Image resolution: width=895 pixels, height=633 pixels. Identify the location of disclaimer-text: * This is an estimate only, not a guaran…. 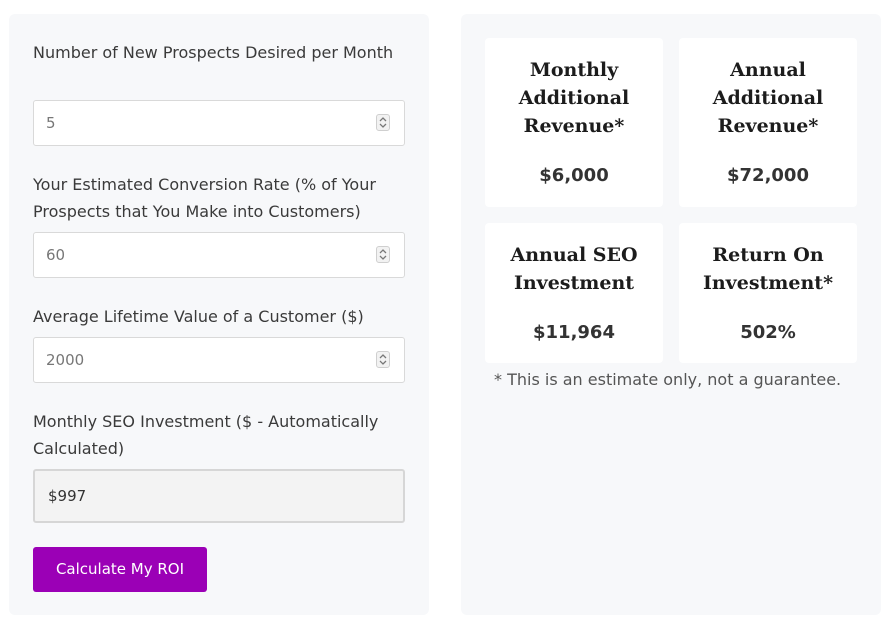
(668, 379).